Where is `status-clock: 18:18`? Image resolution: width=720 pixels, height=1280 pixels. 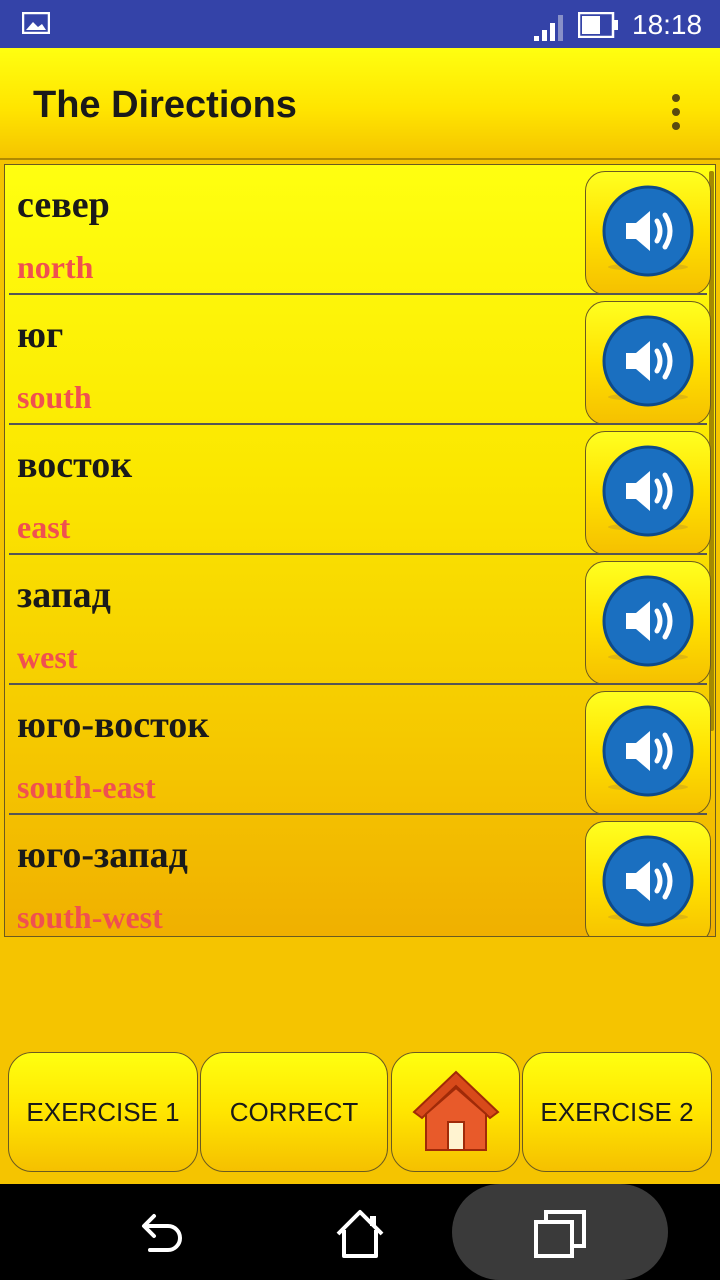 status-clock: 18:18 is located at coordinates (667, 24).